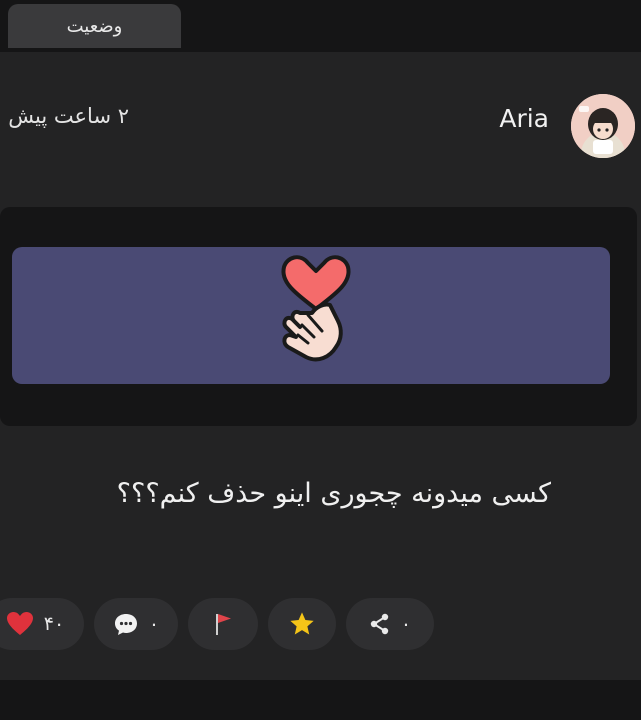  Describe the element at coordinates (154, 624) in the screenshot. I see `comment-count: ۰` at that location.